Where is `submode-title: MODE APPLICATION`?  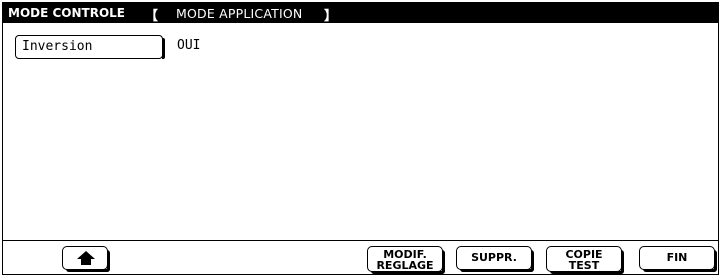 submode-title: MODE APPLICATION is located at coordinates (239, 13).